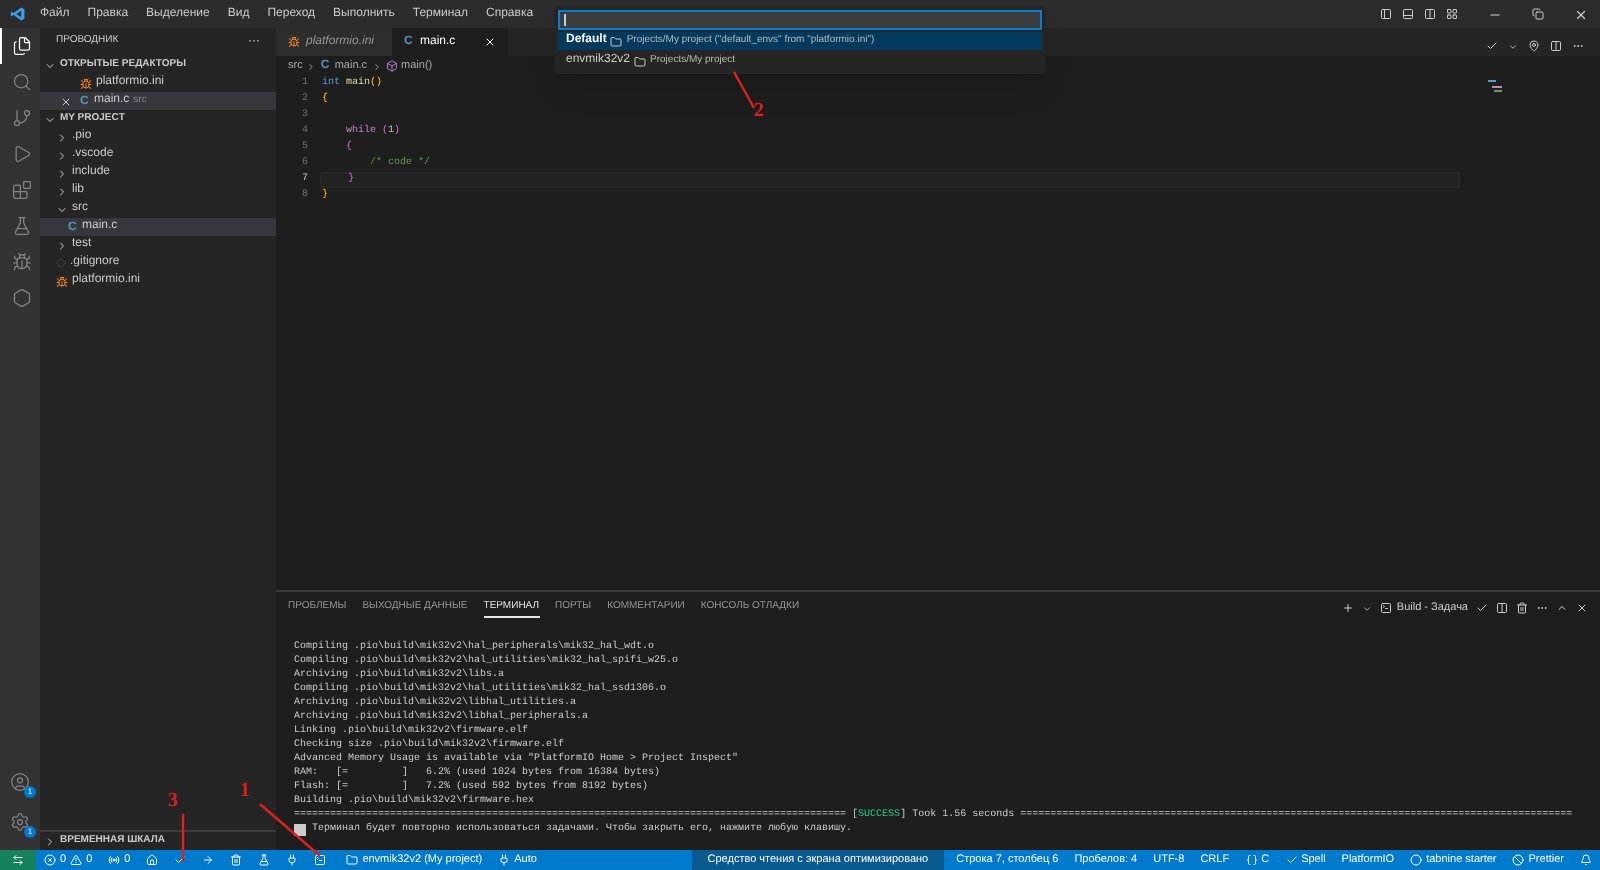 This screenshot has width=1600, height=870. Describe the element at coordinates (20, 782) in the screenshot. I see `account-icon` at that location.